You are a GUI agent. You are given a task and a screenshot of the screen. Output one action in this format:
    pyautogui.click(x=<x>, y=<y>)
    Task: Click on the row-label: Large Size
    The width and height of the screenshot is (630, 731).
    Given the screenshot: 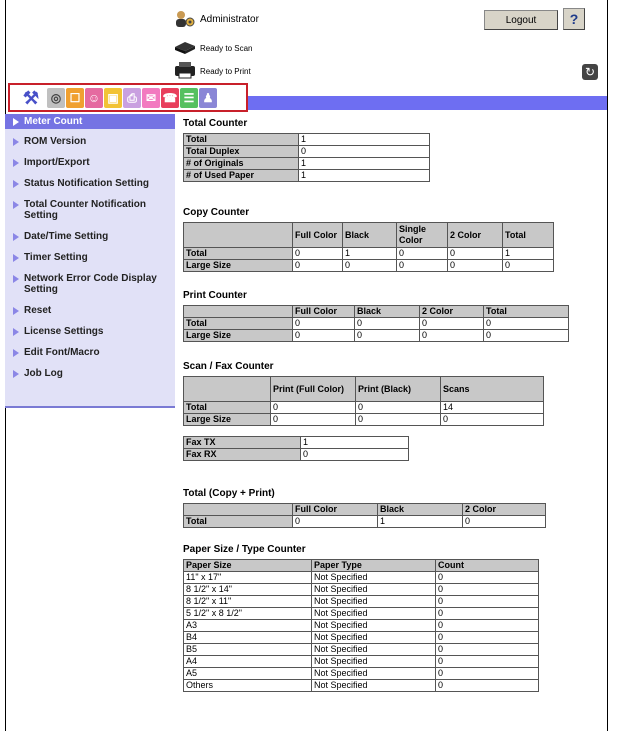 What is the action you would take?
    pyautogui.click(x=238, y=335)
    